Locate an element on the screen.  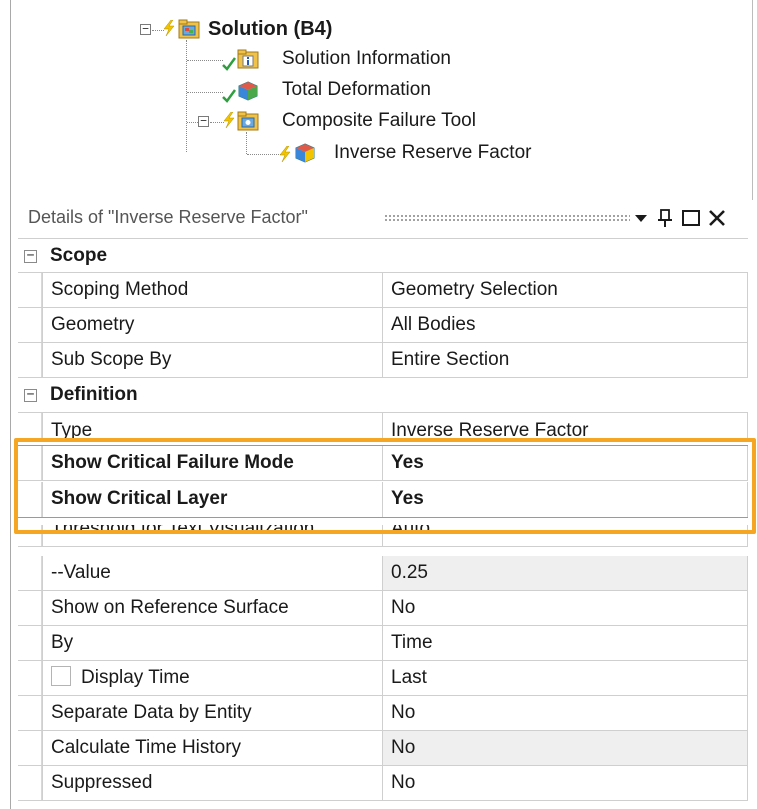
composite-failure-folder-icon is located at coordinates (248, 121).